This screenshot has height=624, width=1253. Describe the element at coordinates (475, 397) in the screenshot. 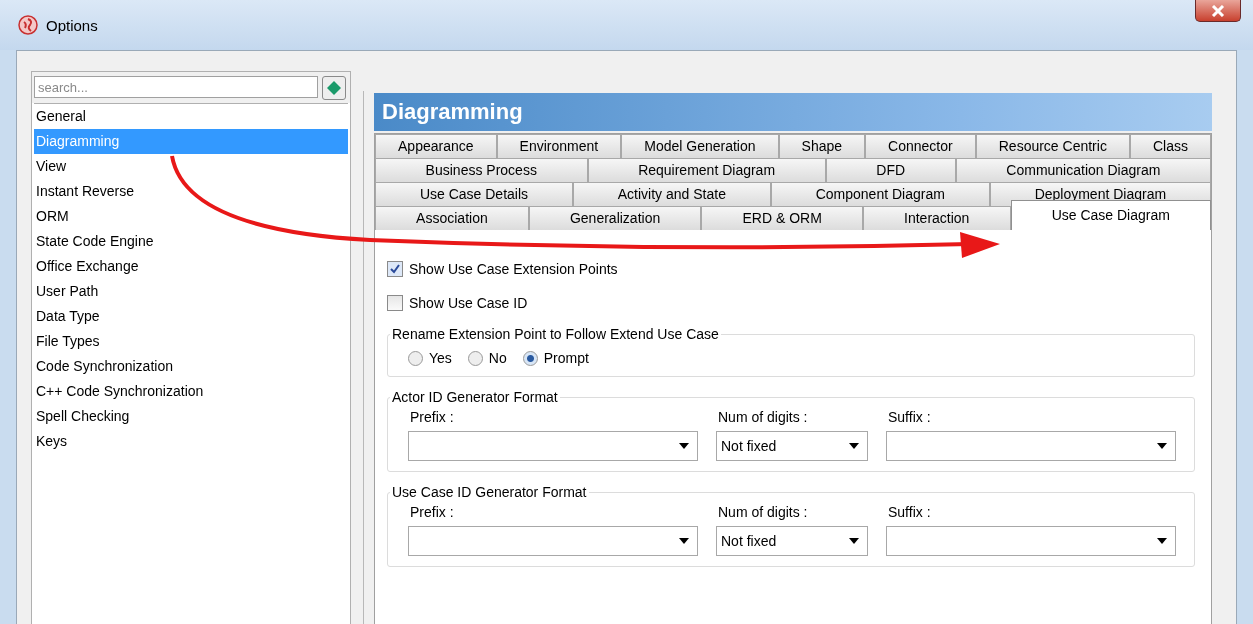

I see `group-title: Actor ID Generator Format` at that location.